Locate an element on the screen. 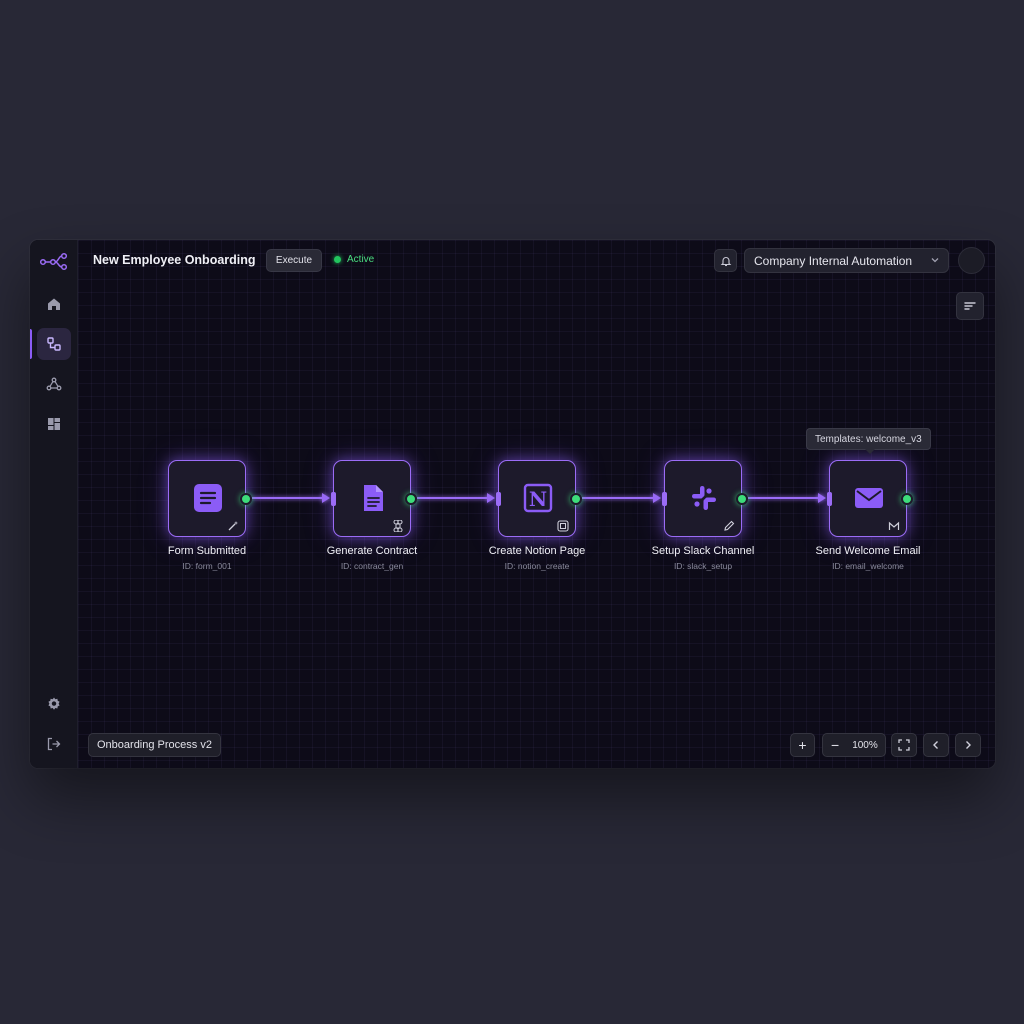  logo-workflow-icon is located at coordinates (54, 261).